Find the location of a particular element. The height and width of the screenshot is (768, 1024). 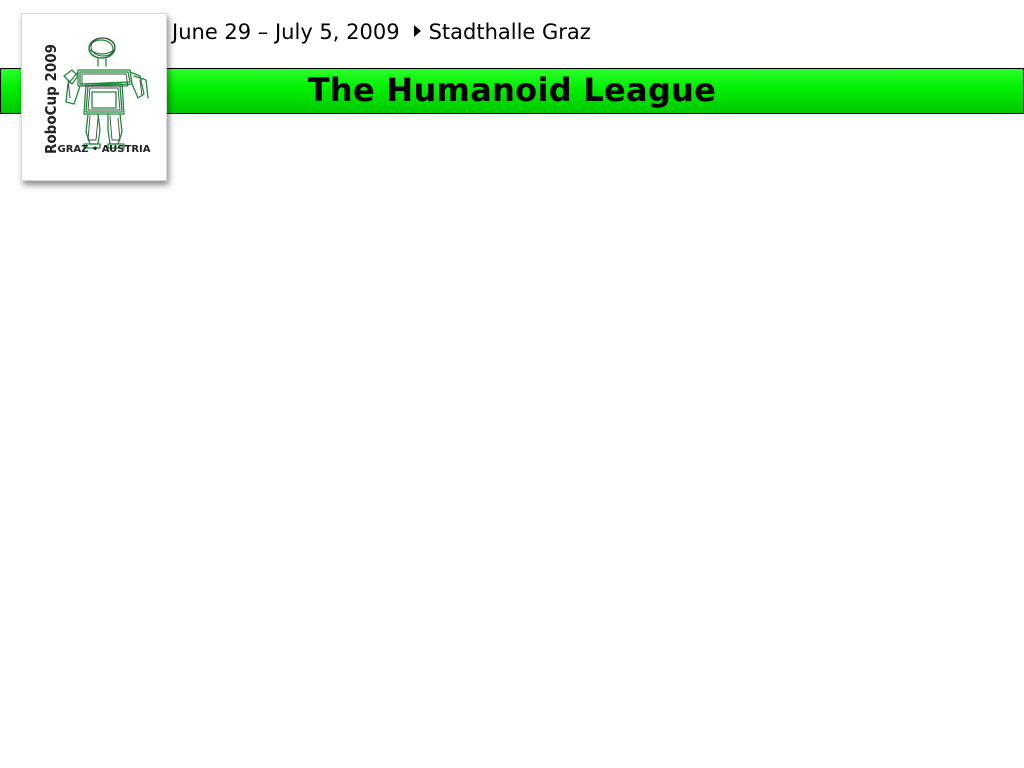

logo-location: GRAZ • AUSTRIA is located at coordinates (104, 149).